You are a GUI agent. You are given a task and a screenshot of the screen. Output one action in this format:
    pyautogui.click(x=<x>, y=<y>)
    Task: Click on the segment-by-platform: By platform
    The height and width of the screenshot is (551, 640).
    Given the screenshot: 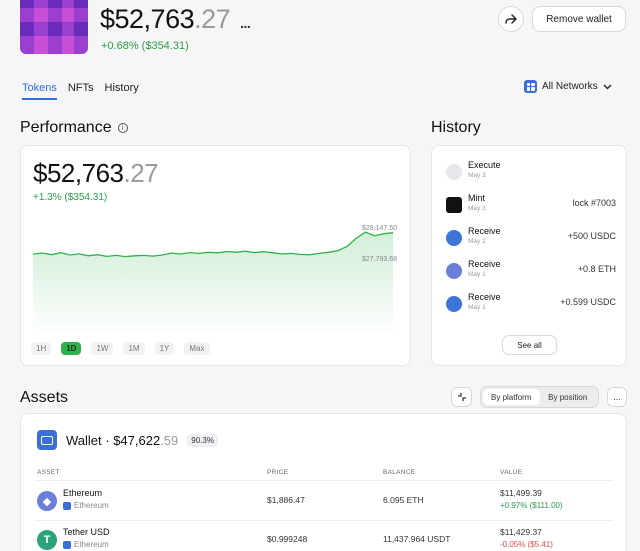 What is the action you would take?
    pyautogui.click(x=511, y=397)
    